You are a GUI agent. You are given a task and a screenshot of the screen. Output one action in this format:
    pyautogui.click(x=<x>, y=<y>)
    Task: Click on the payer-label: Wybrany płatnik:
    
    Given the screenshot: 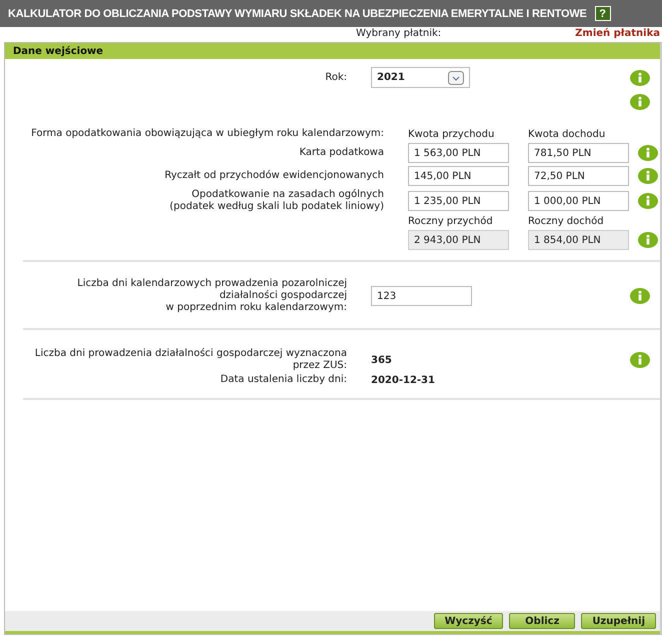 What is the action you would take?
    pyautogui.click(x=399, y=33)
    